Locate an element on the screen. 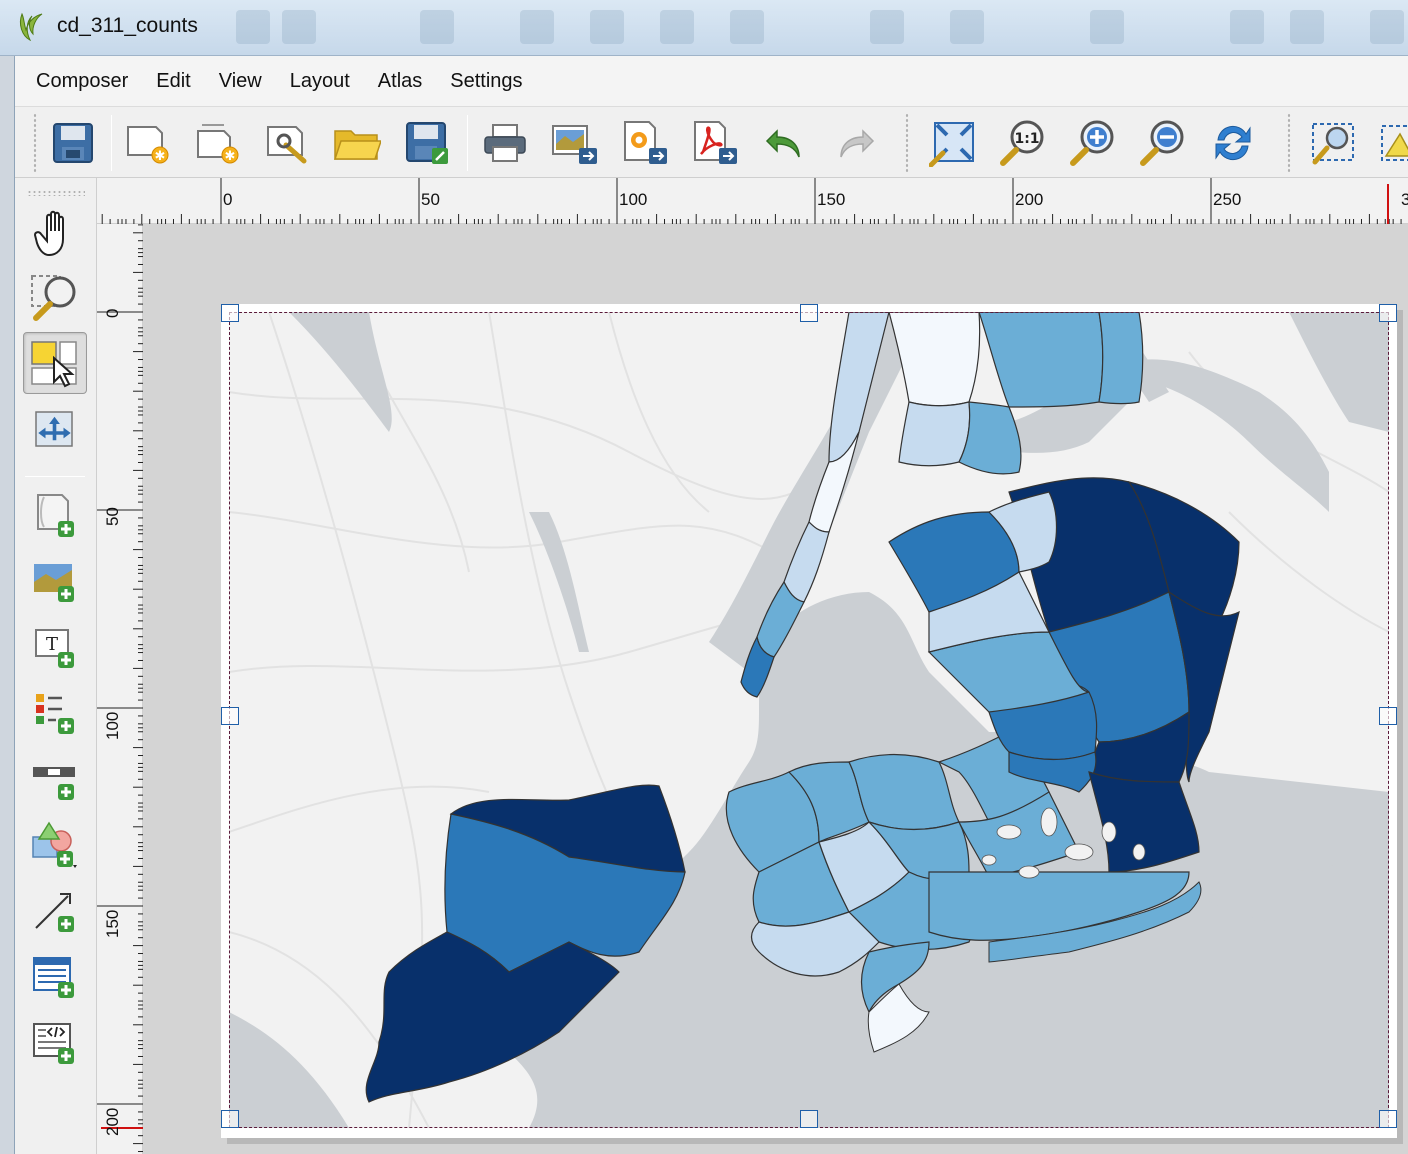 The height and width of the screenshot is (1154, 1408). resize-handle-middle-right is located at coordinates (1388, 716).